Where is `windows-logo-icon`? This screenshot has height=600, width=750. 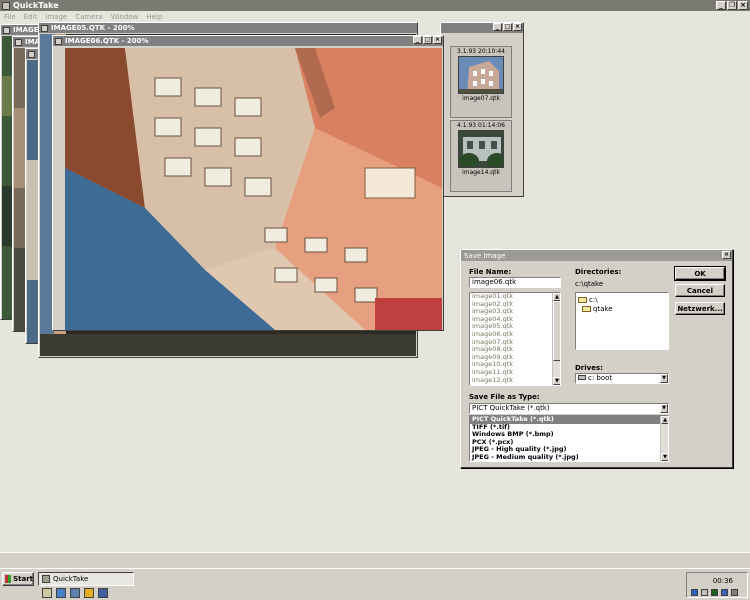 windows-logo-icon is located at coordinates (8, 579).